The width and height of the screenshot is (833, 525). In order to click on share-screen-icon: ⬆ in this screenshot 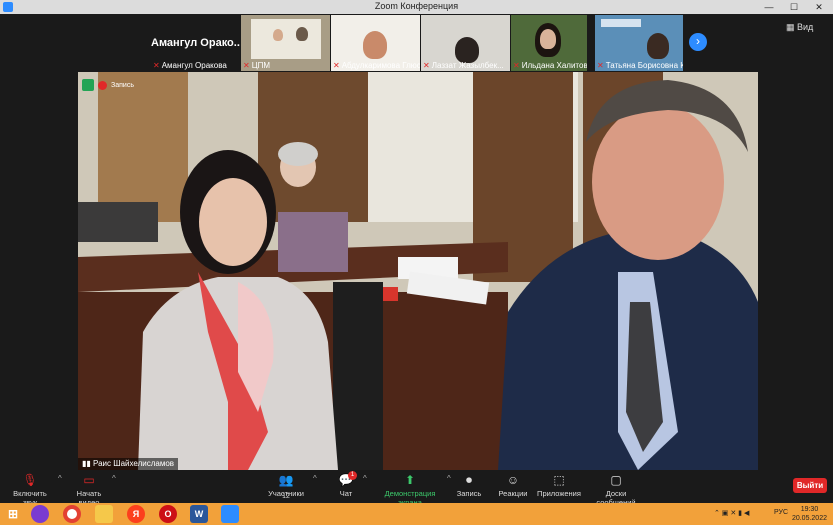, I will do `click(410, 480)`.